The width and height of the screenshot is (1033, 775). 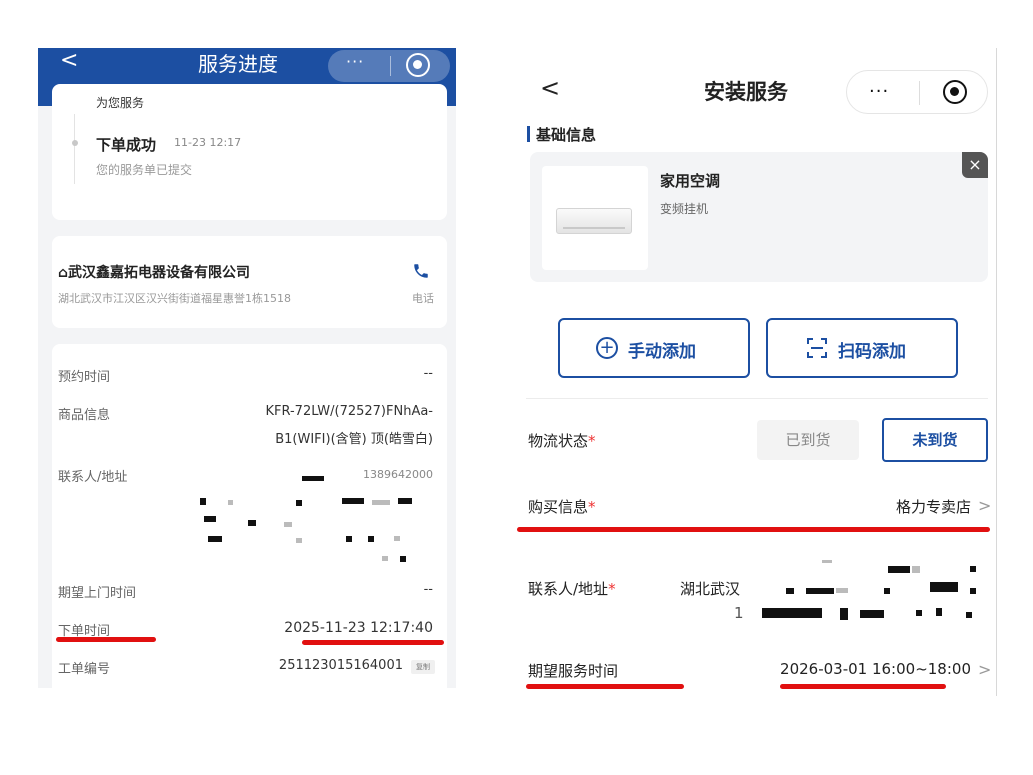 I want to click on manual-add-button: + 手动添加, so click(x=654, y=348).